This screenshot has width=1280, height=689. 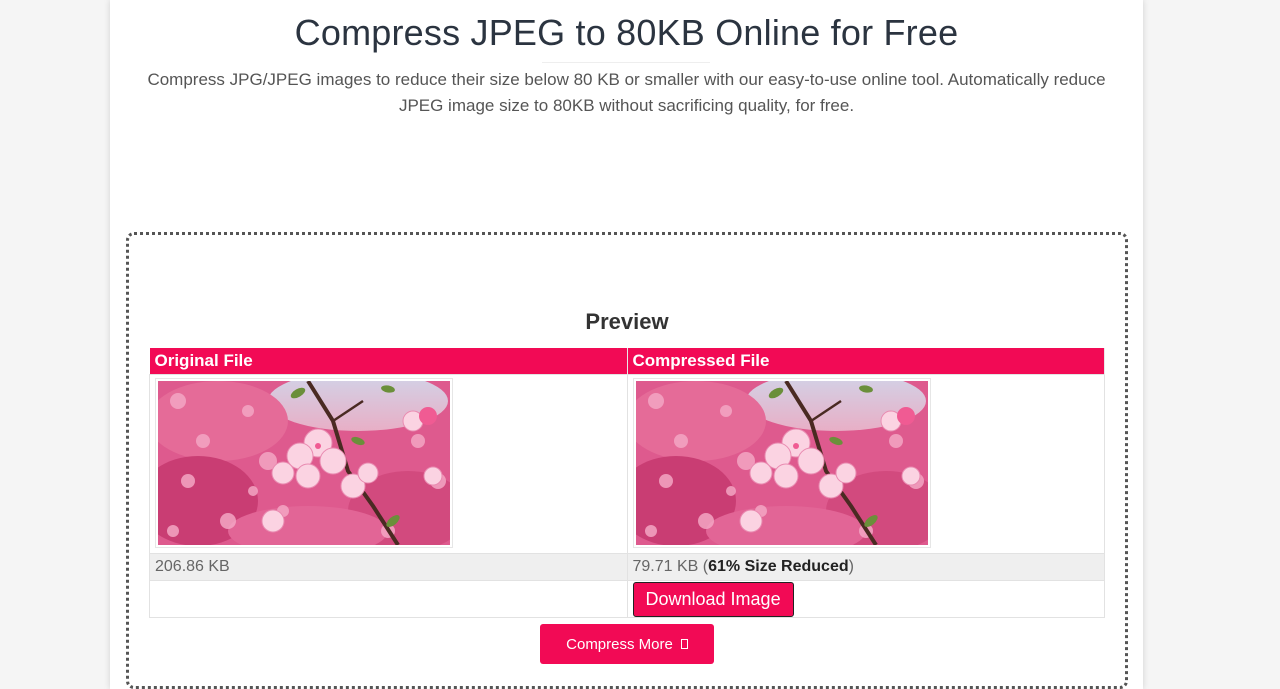 What do you see at coordinates (866, 361) in the screenshot?
I see `compressed-file-header: Compressed File` at bounding box center [866, 361].